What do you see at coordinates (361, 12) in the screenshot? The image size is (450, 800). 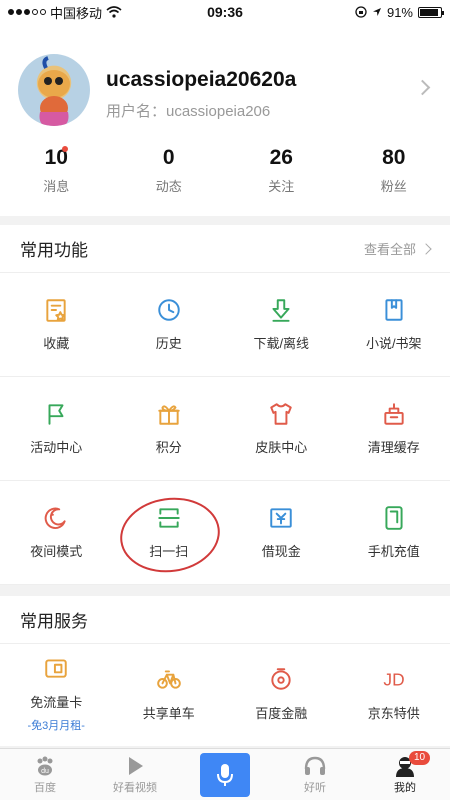 I see `rotation-lock-icon` at bounding box center [361, 12].